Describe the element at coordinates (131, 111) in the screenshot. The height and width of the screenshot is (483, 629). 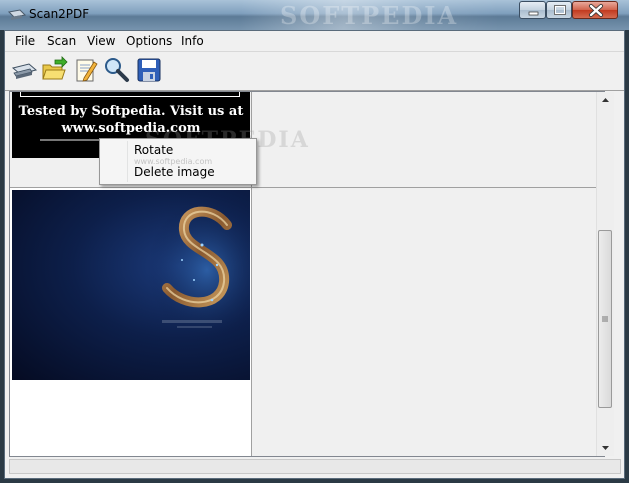
I see `thumbnail-text-line1: Tested by Softpedia. Visit us at` at that location.